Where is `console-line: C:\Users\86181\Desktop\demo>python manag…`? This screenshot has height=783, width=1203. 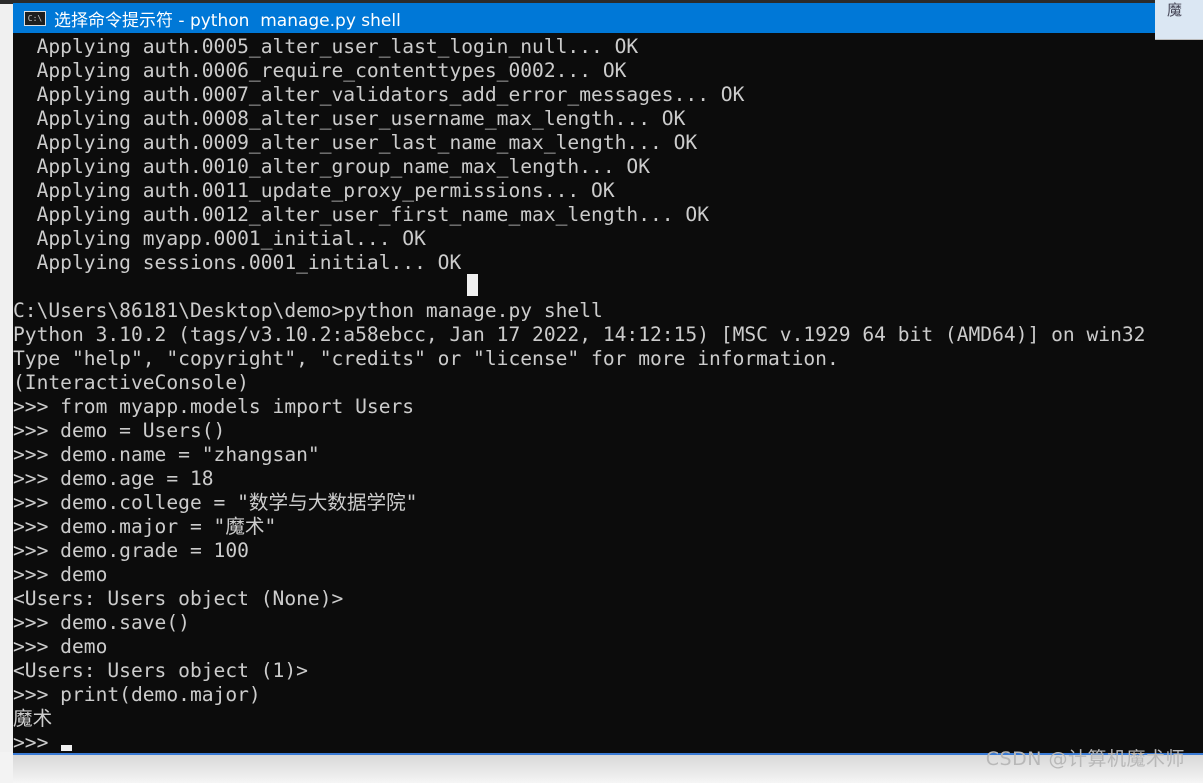 console-line: C:\Users\86181\Desktop\demo>python manag… is located at coordinates (308, 310).